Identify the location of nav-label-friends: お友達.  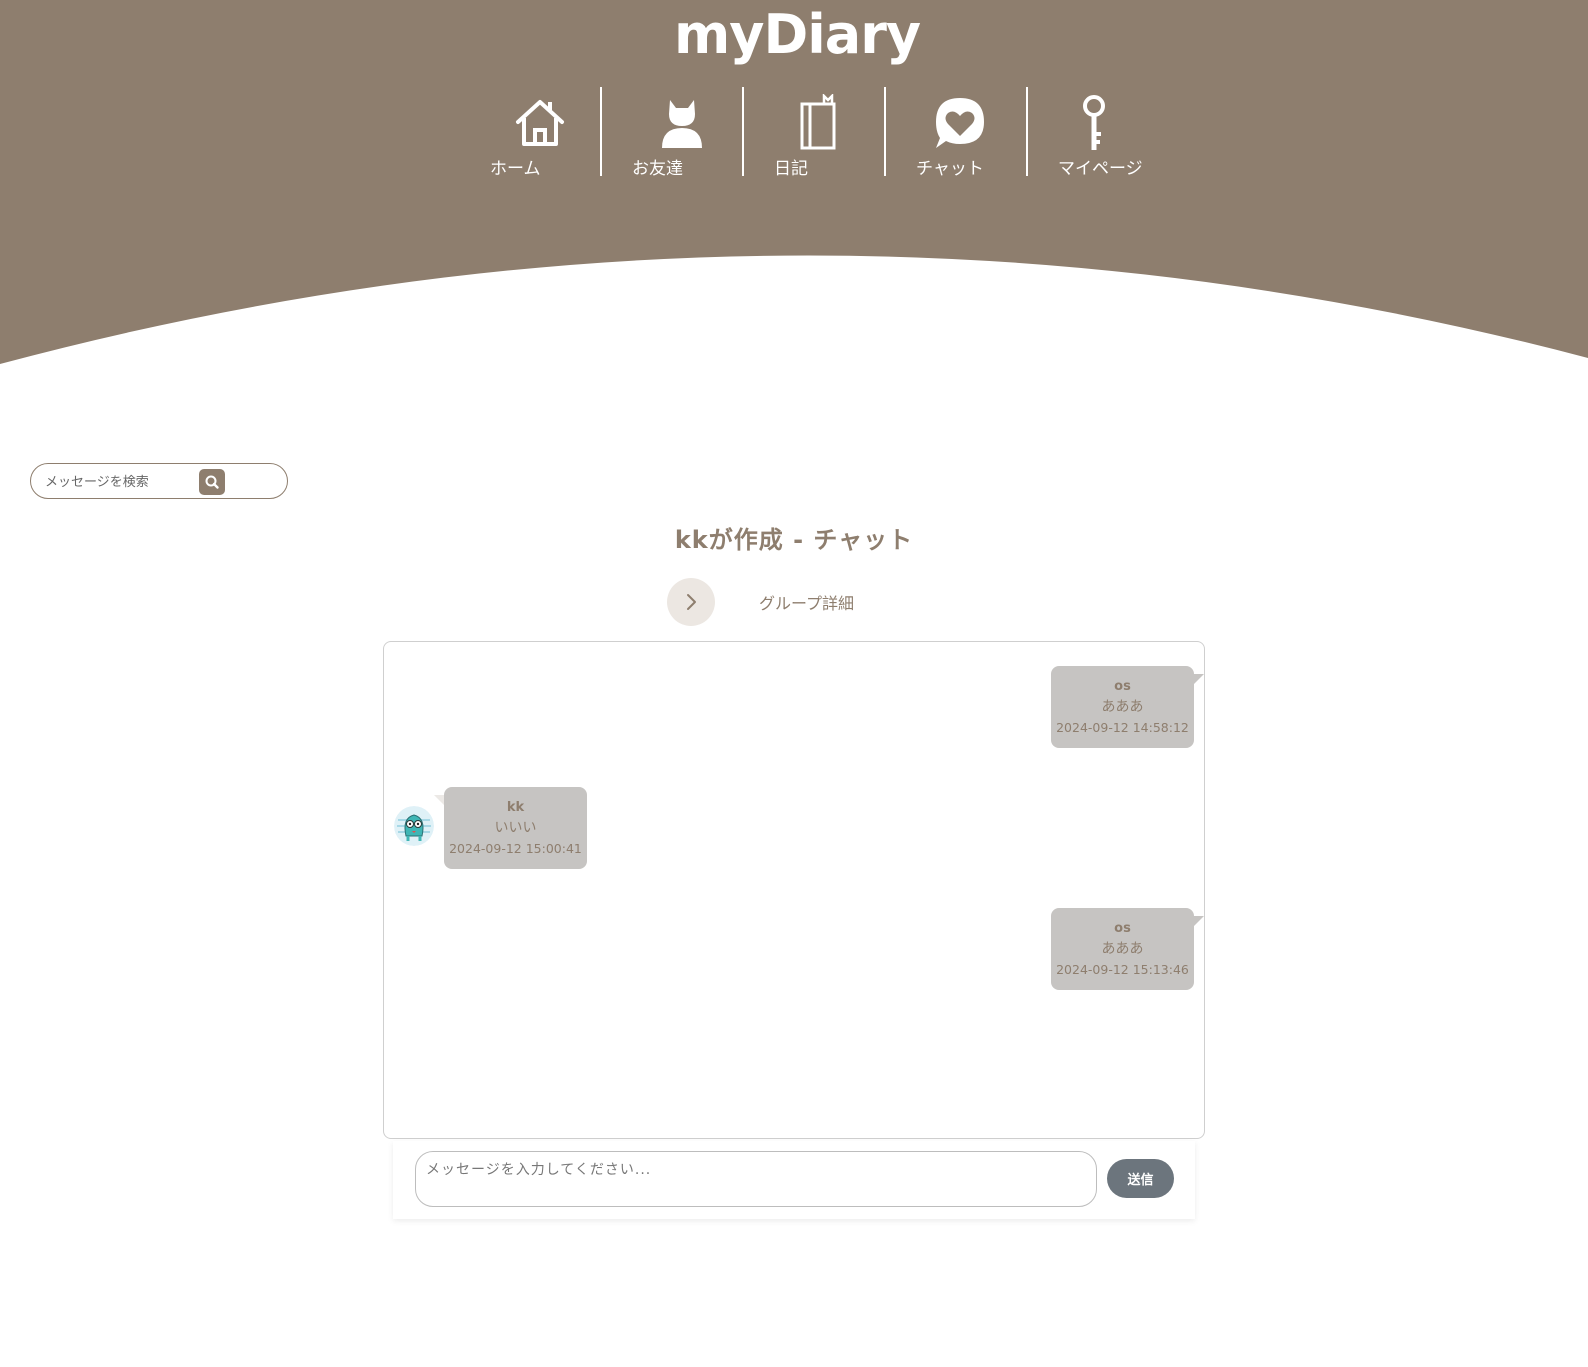
(657, 169).